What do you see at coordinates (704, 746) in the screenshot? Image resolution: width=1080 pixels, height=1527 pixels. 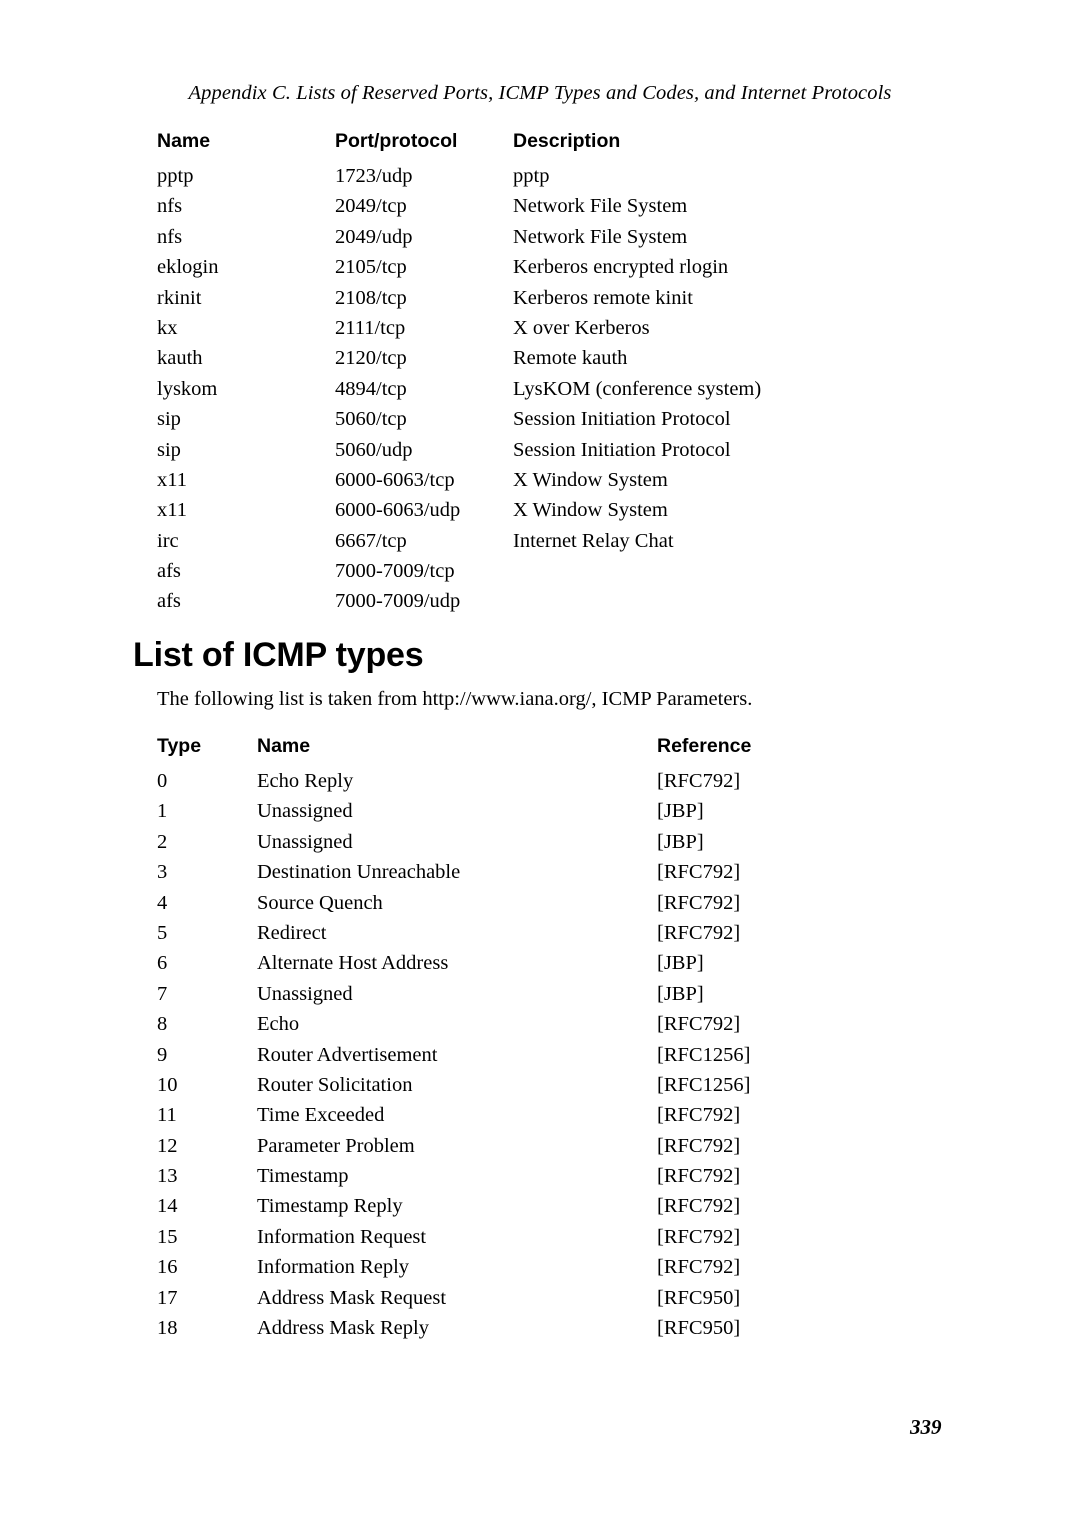 I see `column-header-reference: Reference` at bounding box center [704, 746].